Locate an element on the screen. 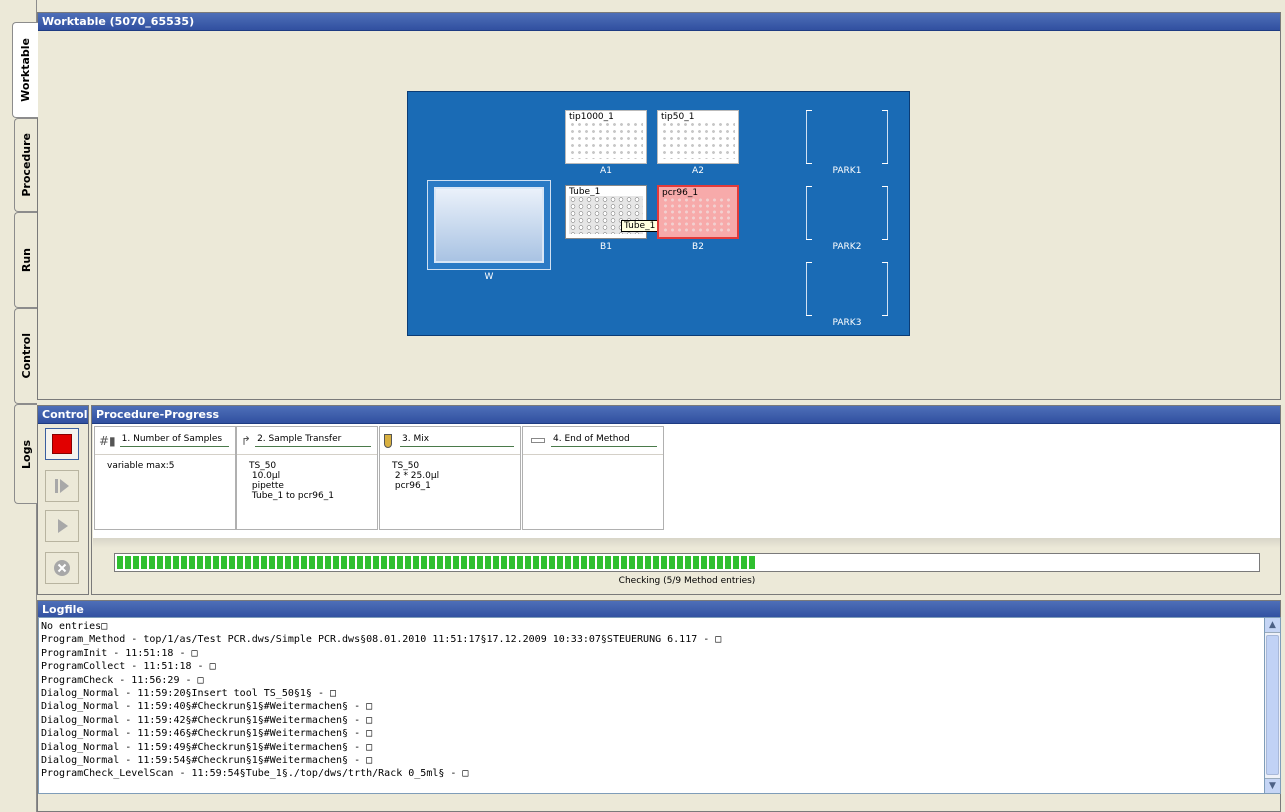 The image size is (1285, 812). log-line: ProgramInit - 11:51:18 - □ is located at coordinates (119, 653).